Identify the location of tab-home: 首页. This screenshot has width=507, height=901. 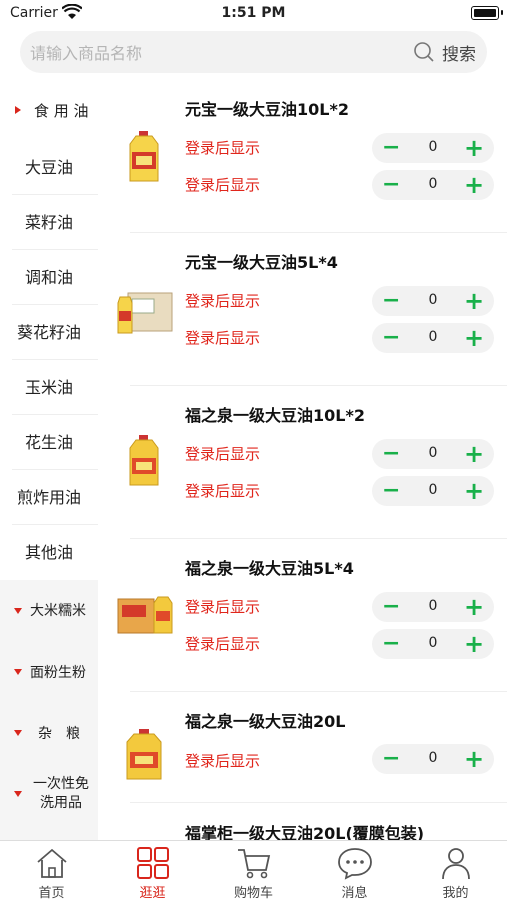
(51, 871).